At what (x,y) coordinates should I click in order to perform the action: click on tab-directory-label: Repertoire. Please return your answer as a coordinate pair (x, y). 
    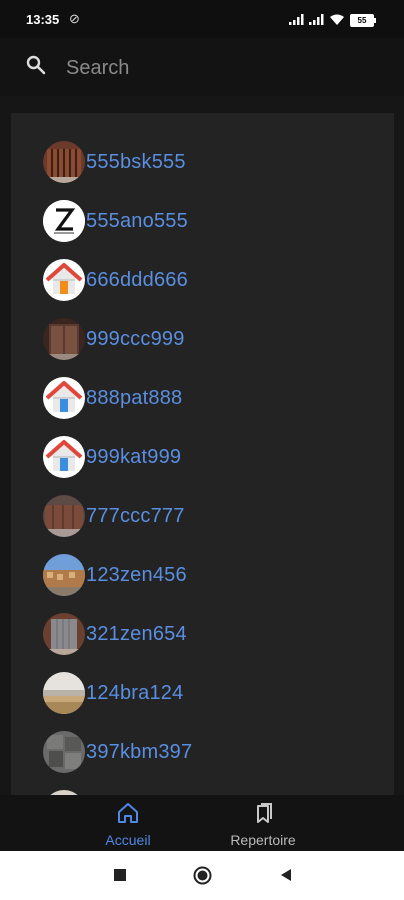
    Looking at the image, I should click on (263, 840).